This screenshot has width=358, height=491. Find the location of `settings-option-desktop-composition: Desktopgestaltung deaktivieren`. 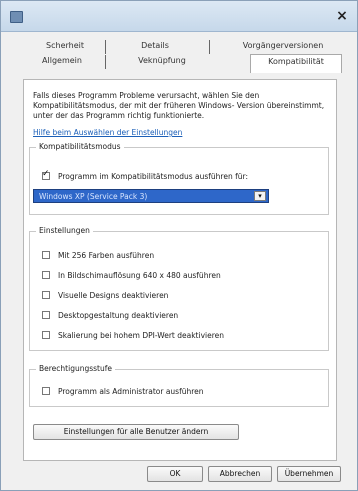

settings-option-desktop-composition: Desktopgestaltung deaktivieren is located at coordinates (110, 315).